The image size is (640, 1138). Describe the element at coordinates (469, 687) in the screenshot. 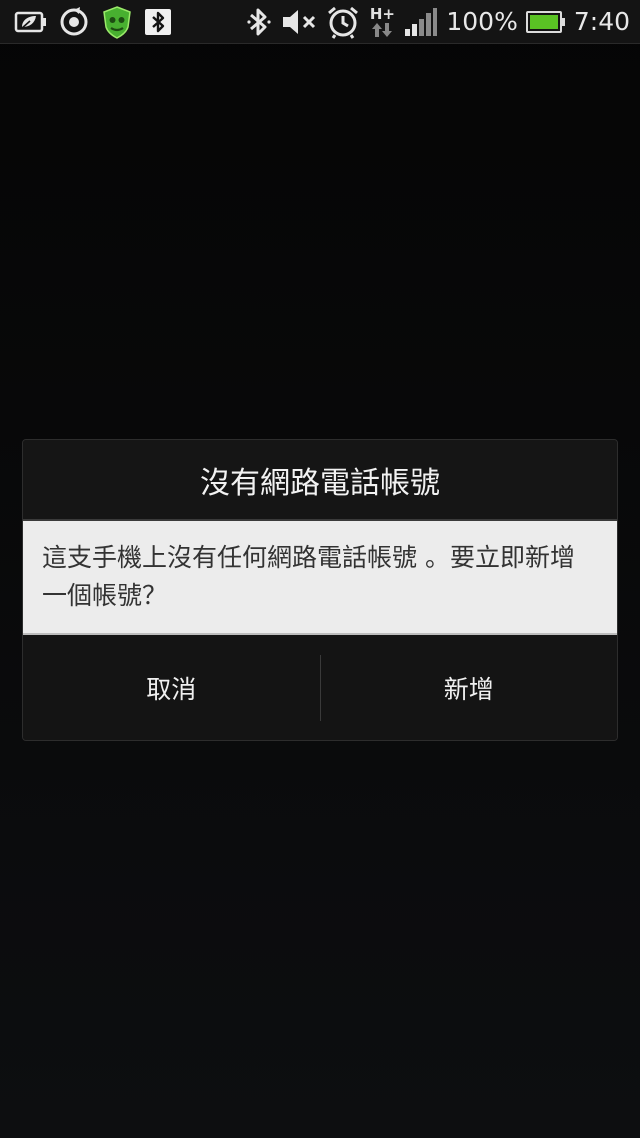

I see `add-account-button: 新增` at that location.